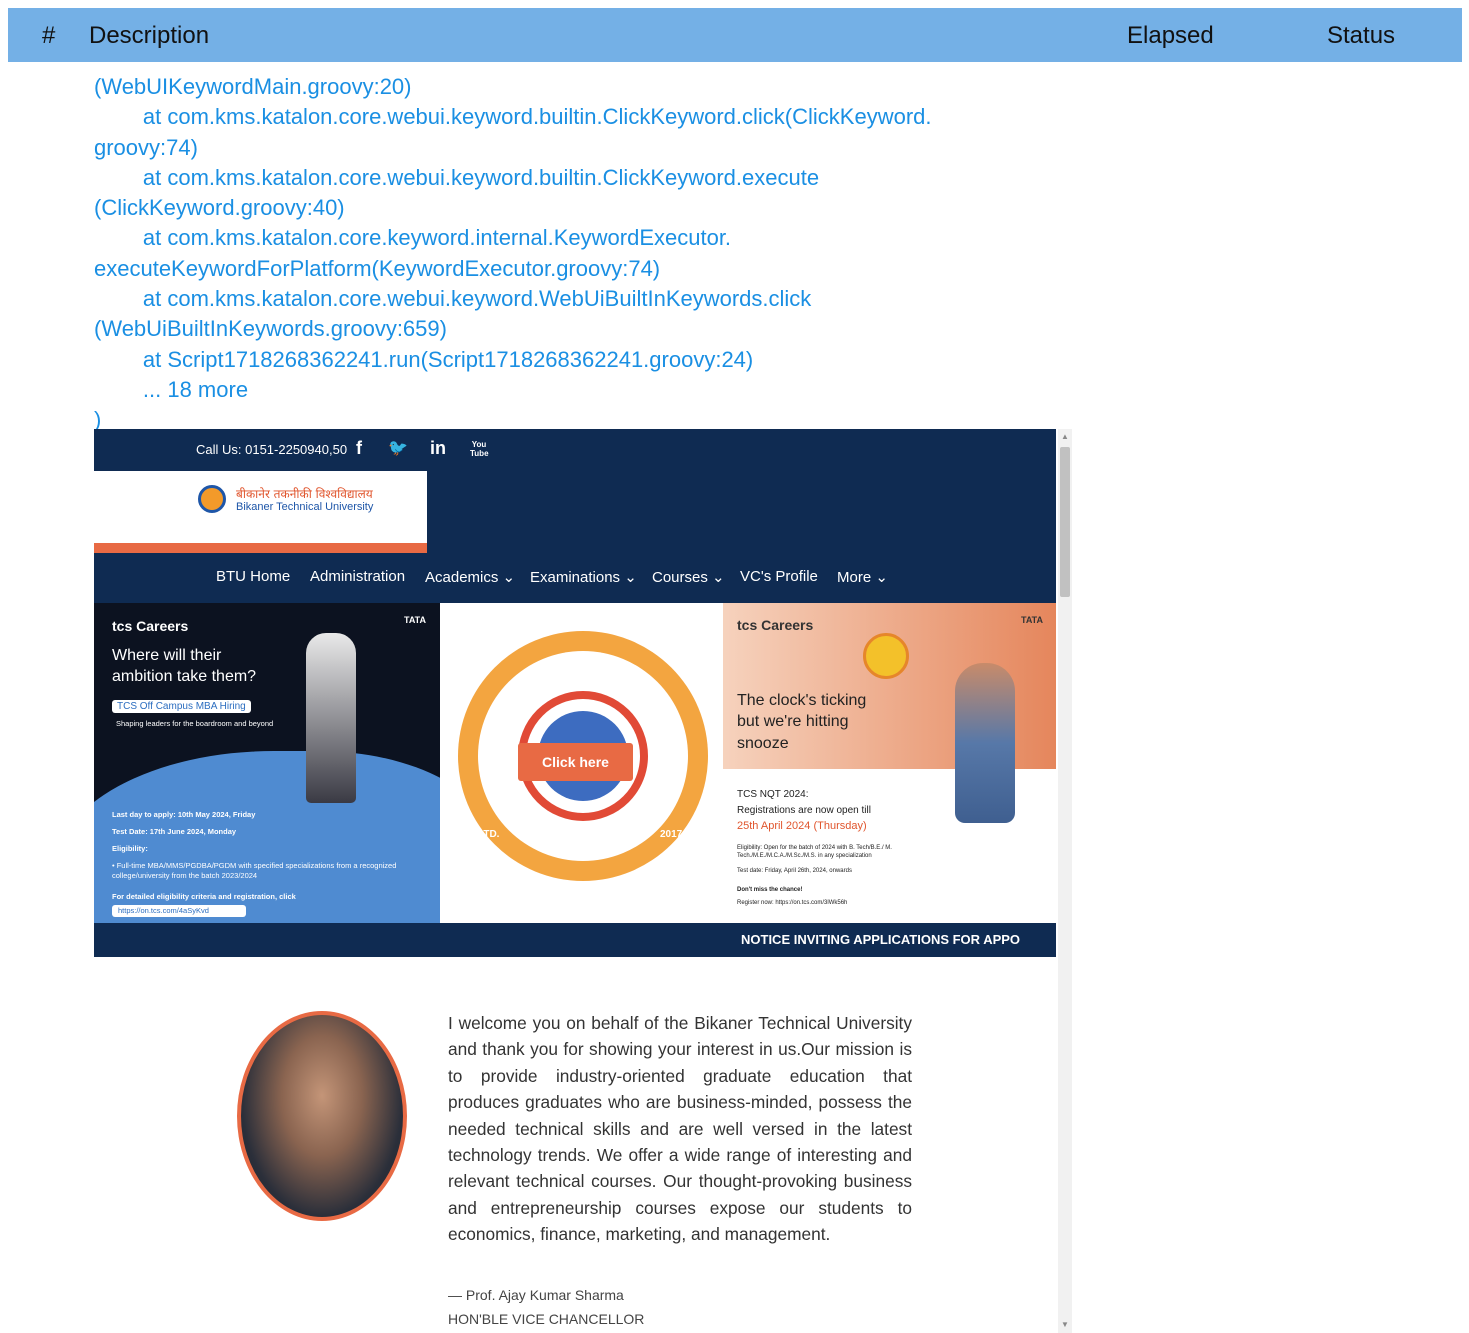 The width and height of the screenshot is (1469, 1333). I want to click on seal-year: 2017, so click(671, 834).